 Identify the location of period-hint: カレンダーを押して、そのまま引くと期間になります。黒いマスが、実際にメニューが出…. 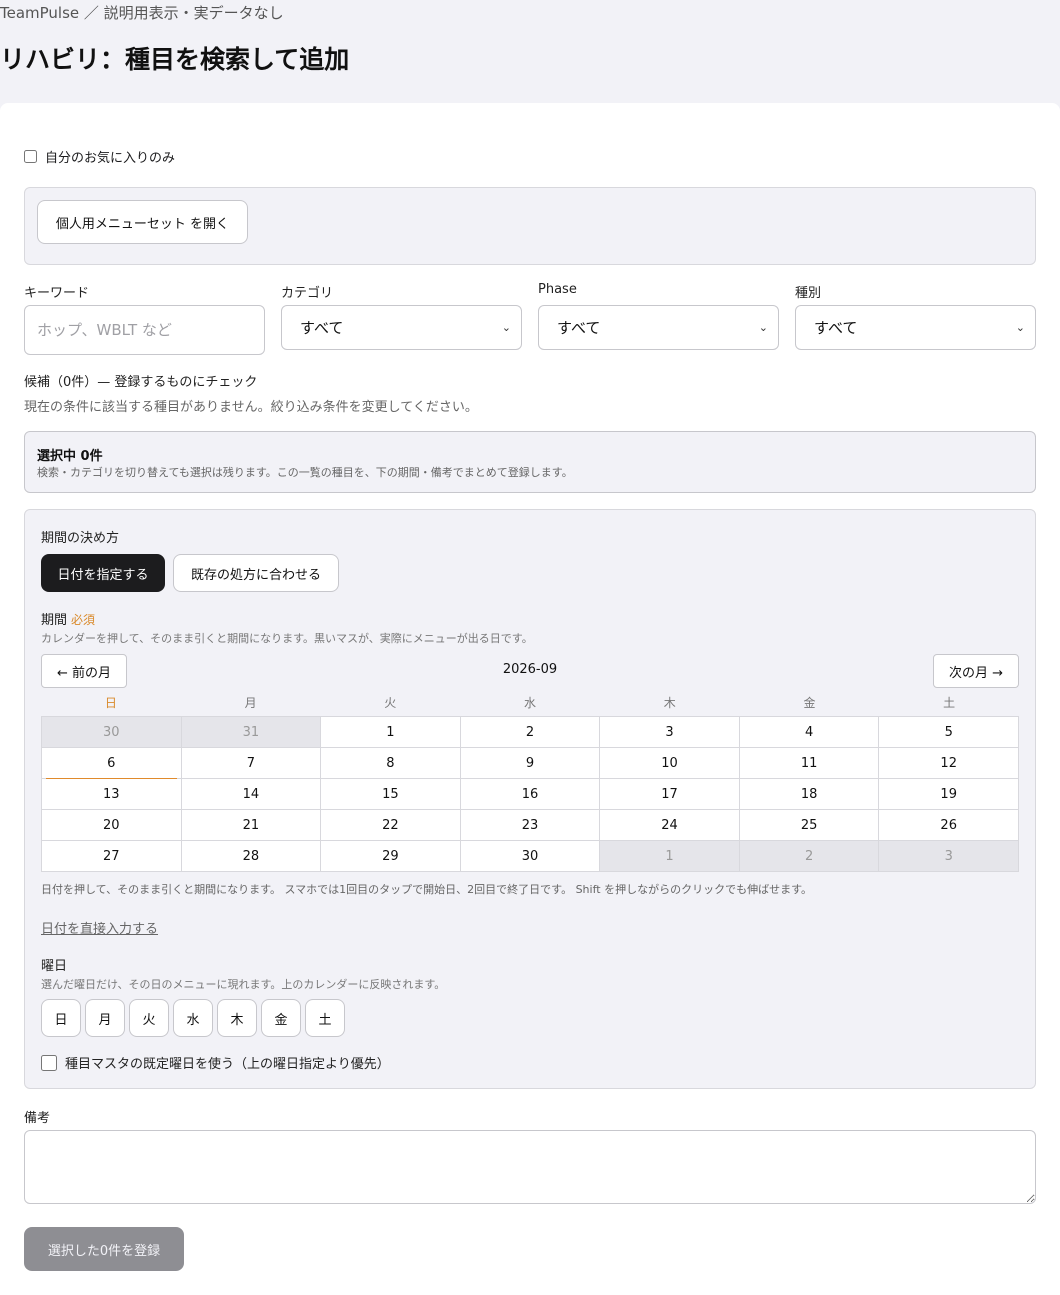
(287, 638).